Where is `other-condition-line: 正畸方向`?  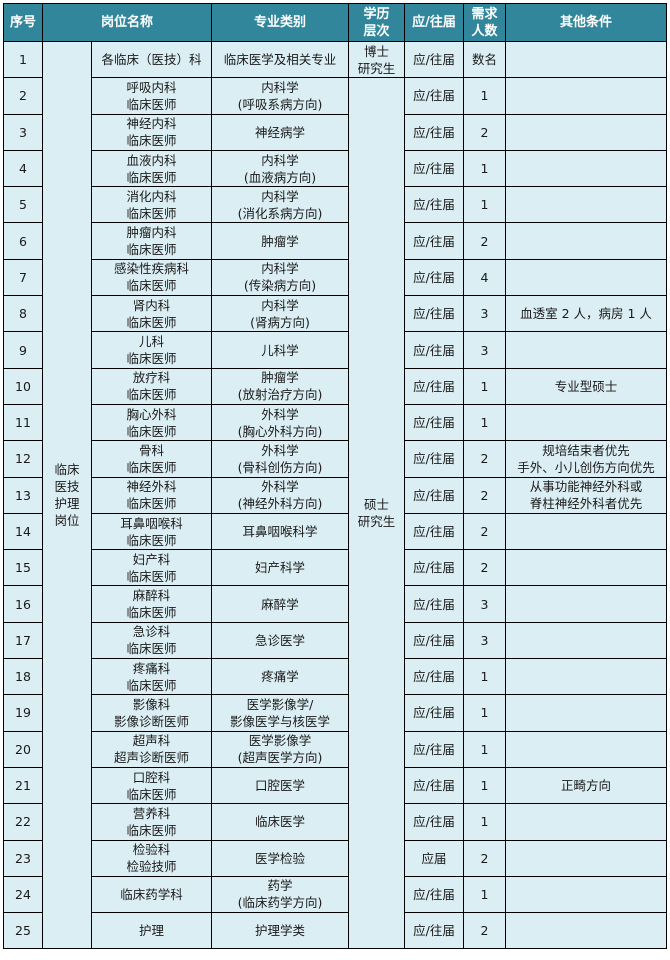 other-condition-line: 正畸方向 is located at coordinates (586, 786).